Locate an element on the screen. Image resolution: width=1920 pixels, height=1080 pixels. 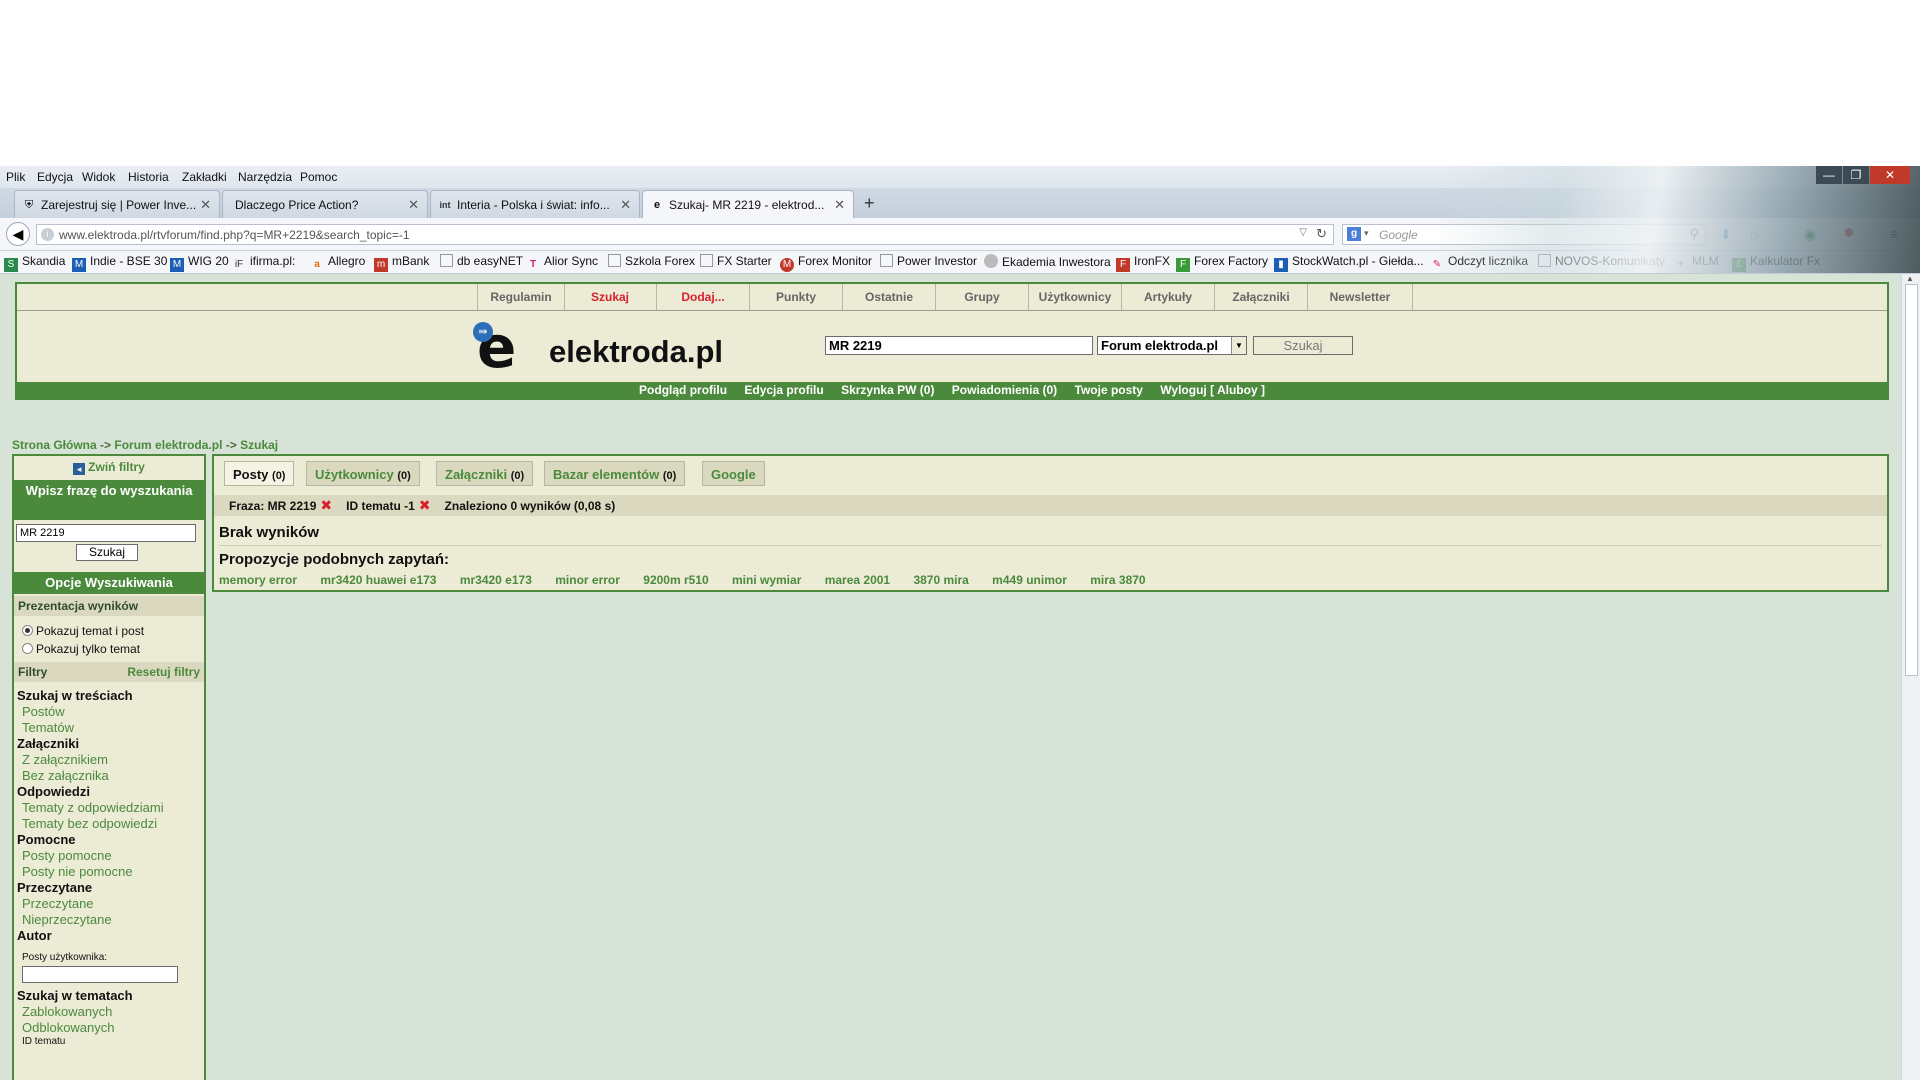
bookmark: FX Starter is located at coordinates (736, 261).